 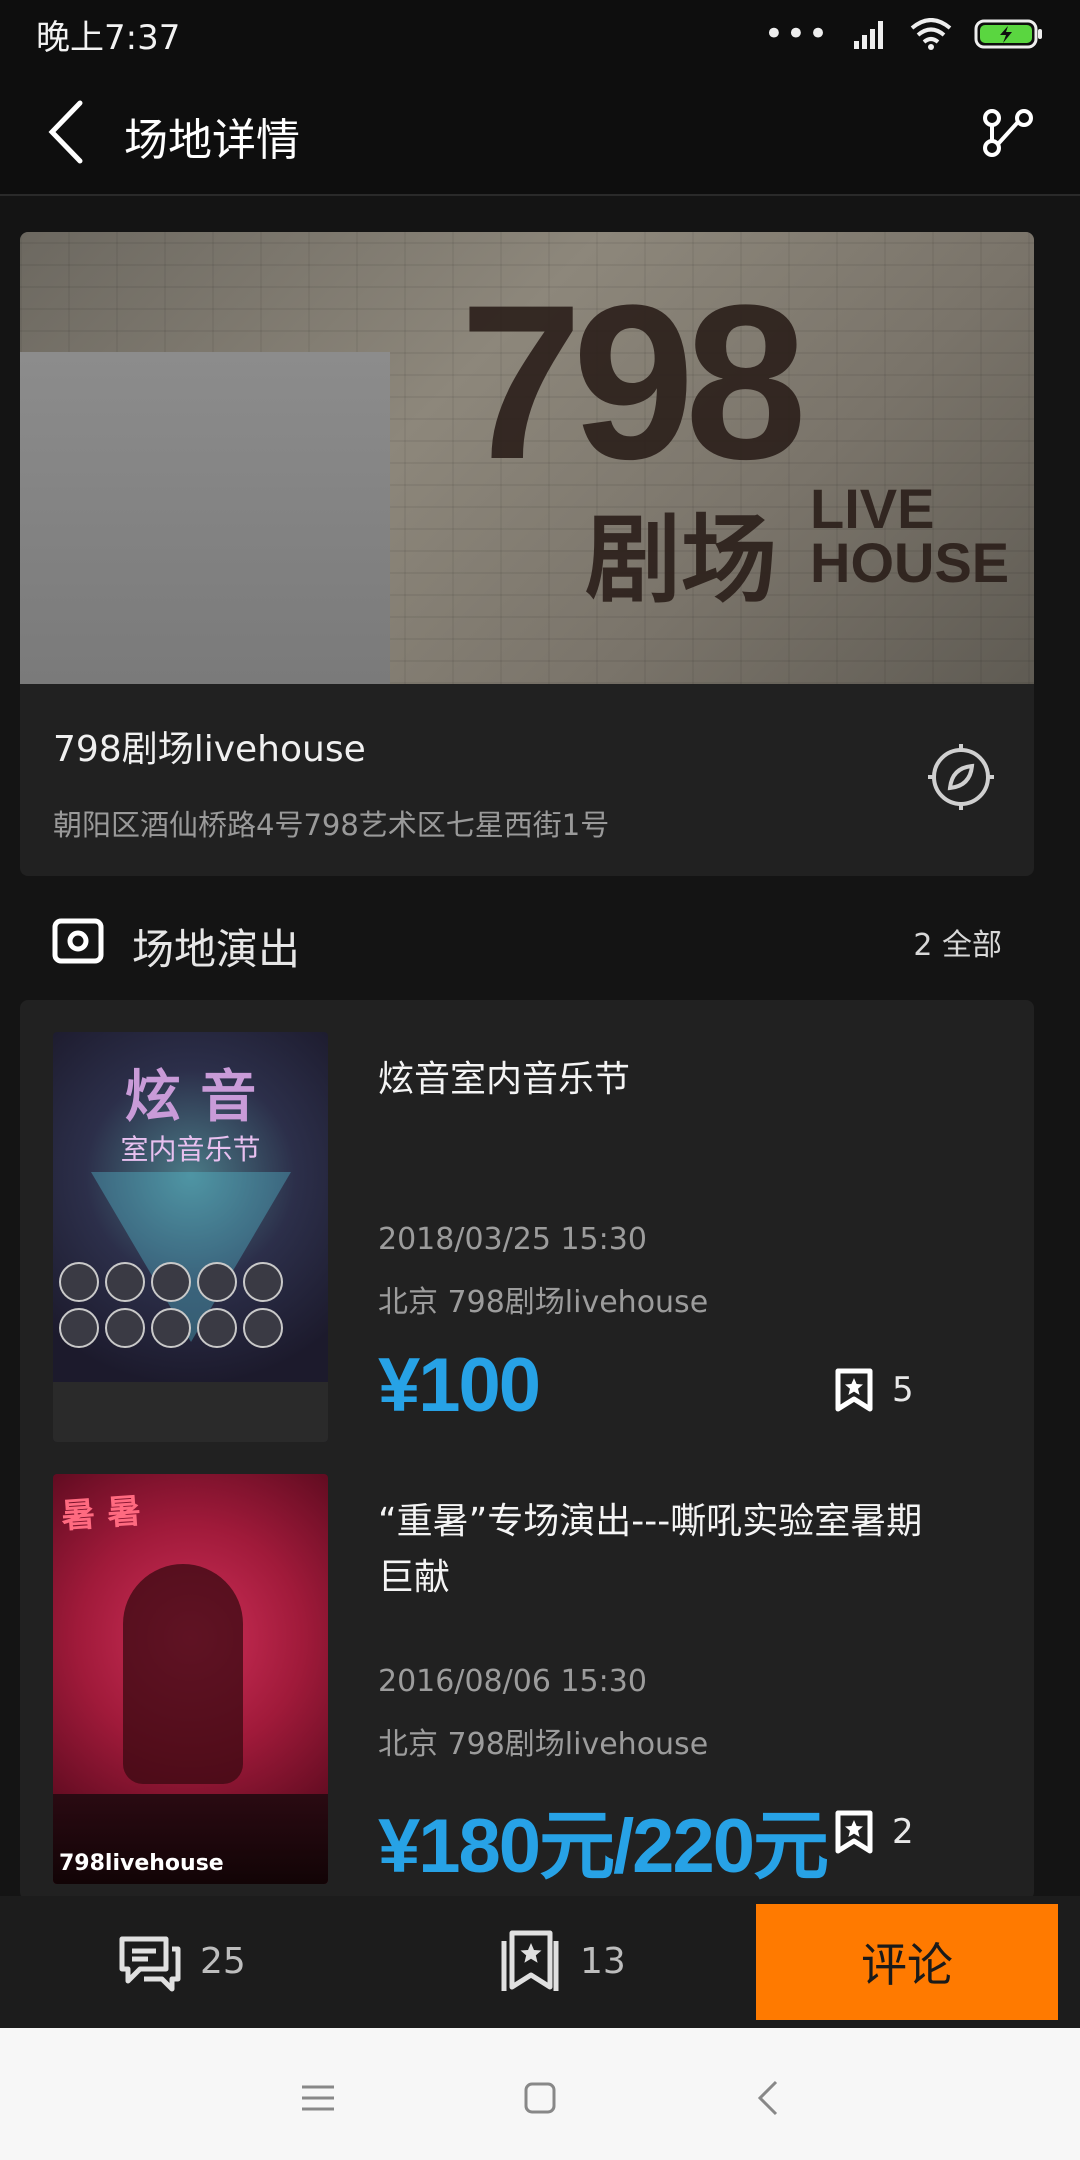 I want to click on bookmarks-icon, so click(x=530, y=1960).